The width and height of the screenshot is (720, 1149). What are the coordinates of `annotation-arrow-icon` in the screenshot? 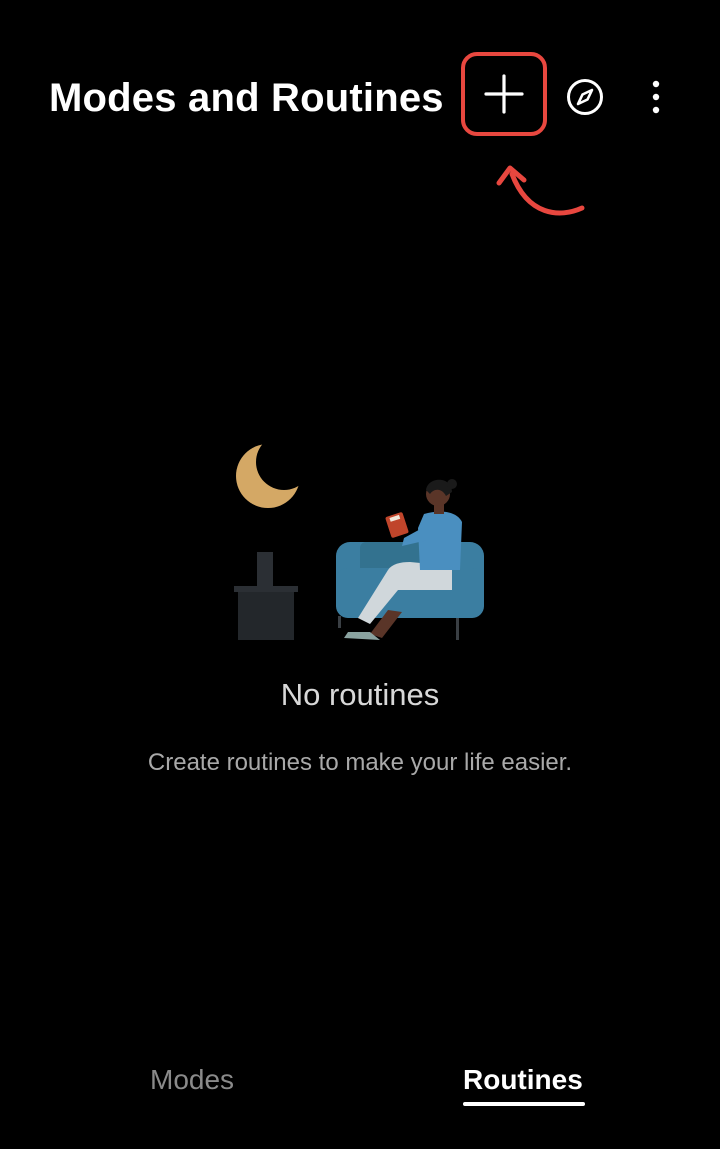 It's located at (540, 190).